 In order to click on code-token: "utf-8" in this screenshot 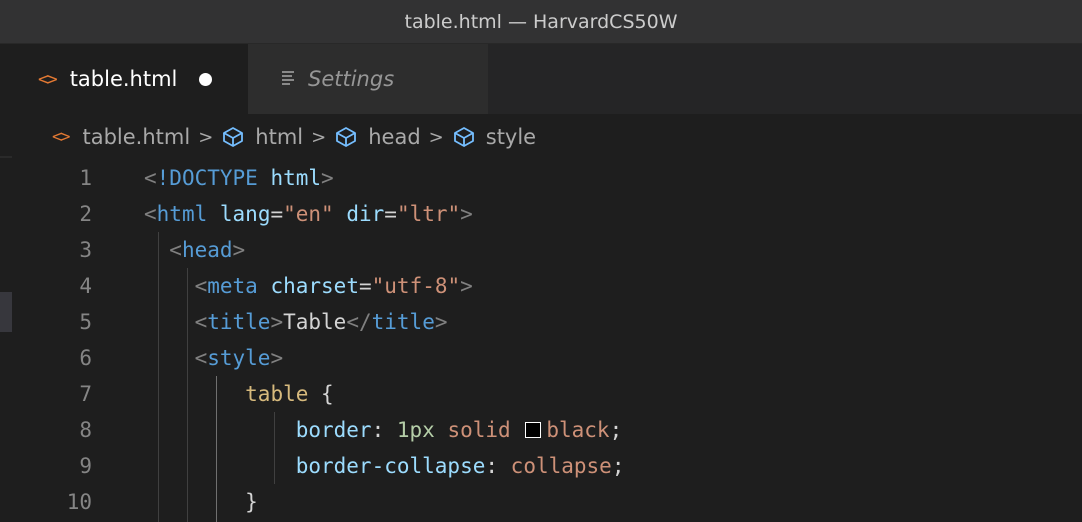, I will do `click(416, 286)`.